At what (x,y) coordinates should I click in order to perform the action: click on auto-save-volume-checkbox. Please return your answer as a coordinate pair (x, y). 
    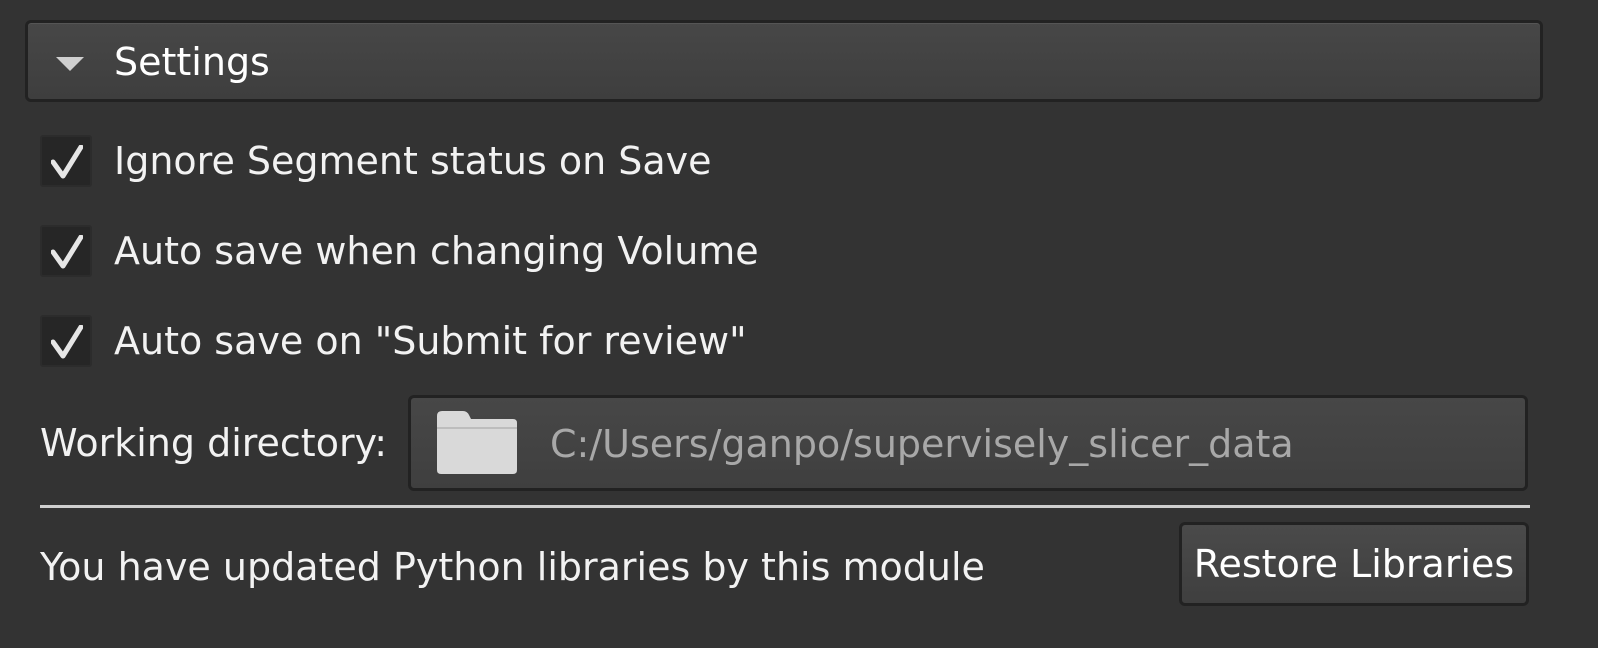
    Looking at the image, I should click on (66, 251).